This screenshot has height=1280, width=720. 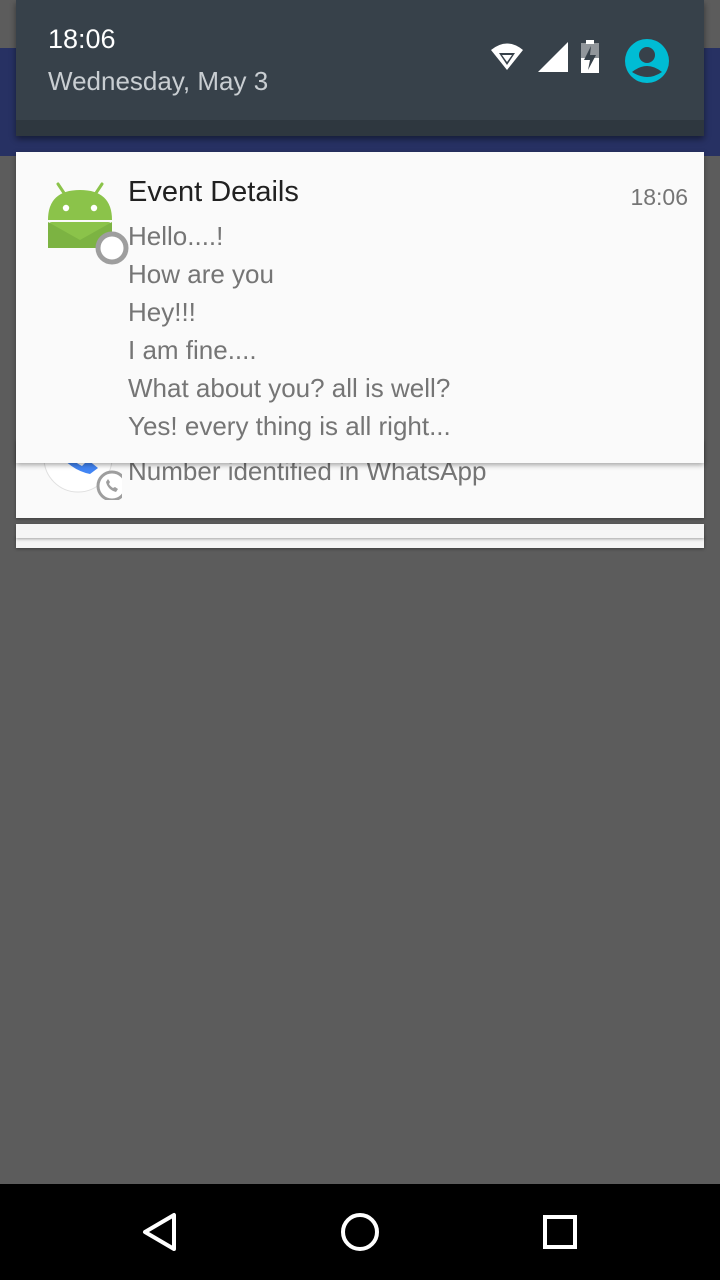 What do you see at coordinates (507, 57) in the screenshot?
I see `wifi-icon` at bounding box center [507, 57].